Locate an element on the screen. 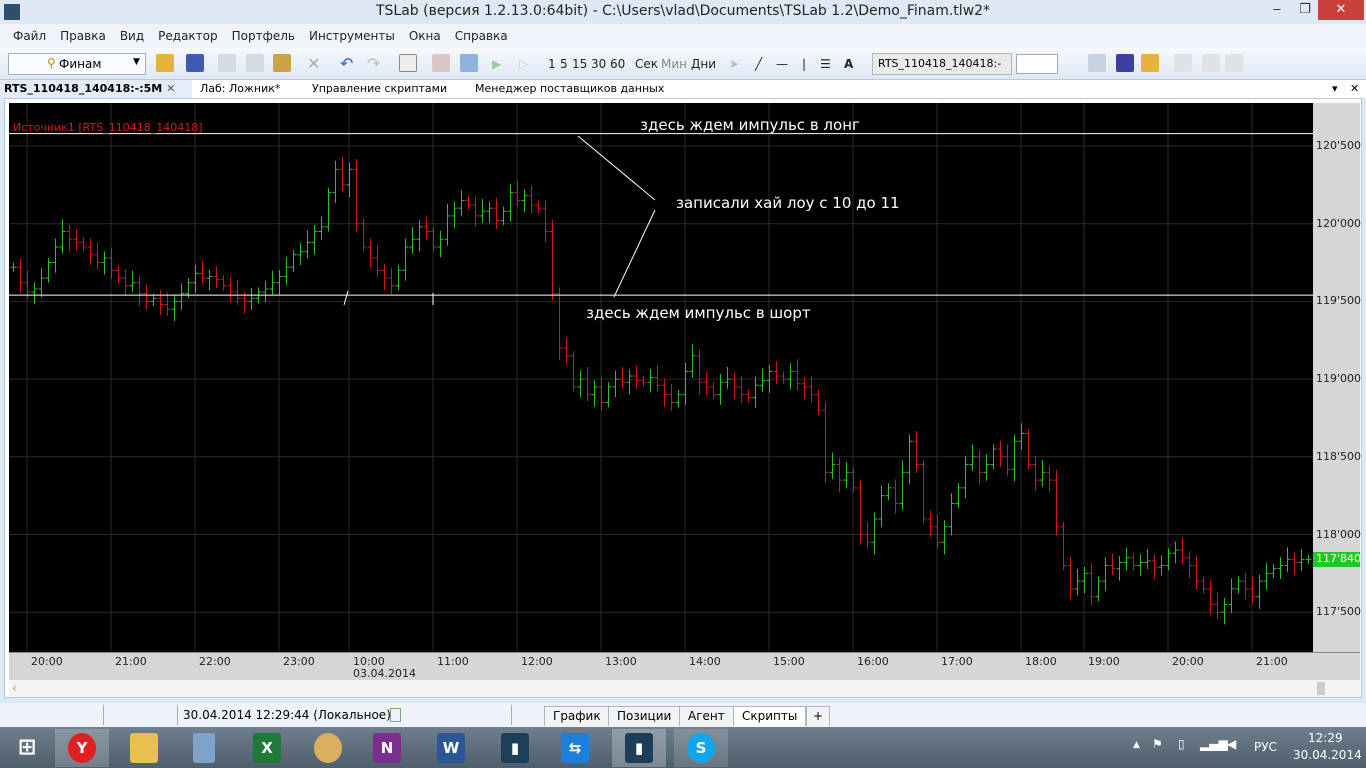 This screenshot has width=1366, height=768. text-icon: A is located at coordinates (848, 64).